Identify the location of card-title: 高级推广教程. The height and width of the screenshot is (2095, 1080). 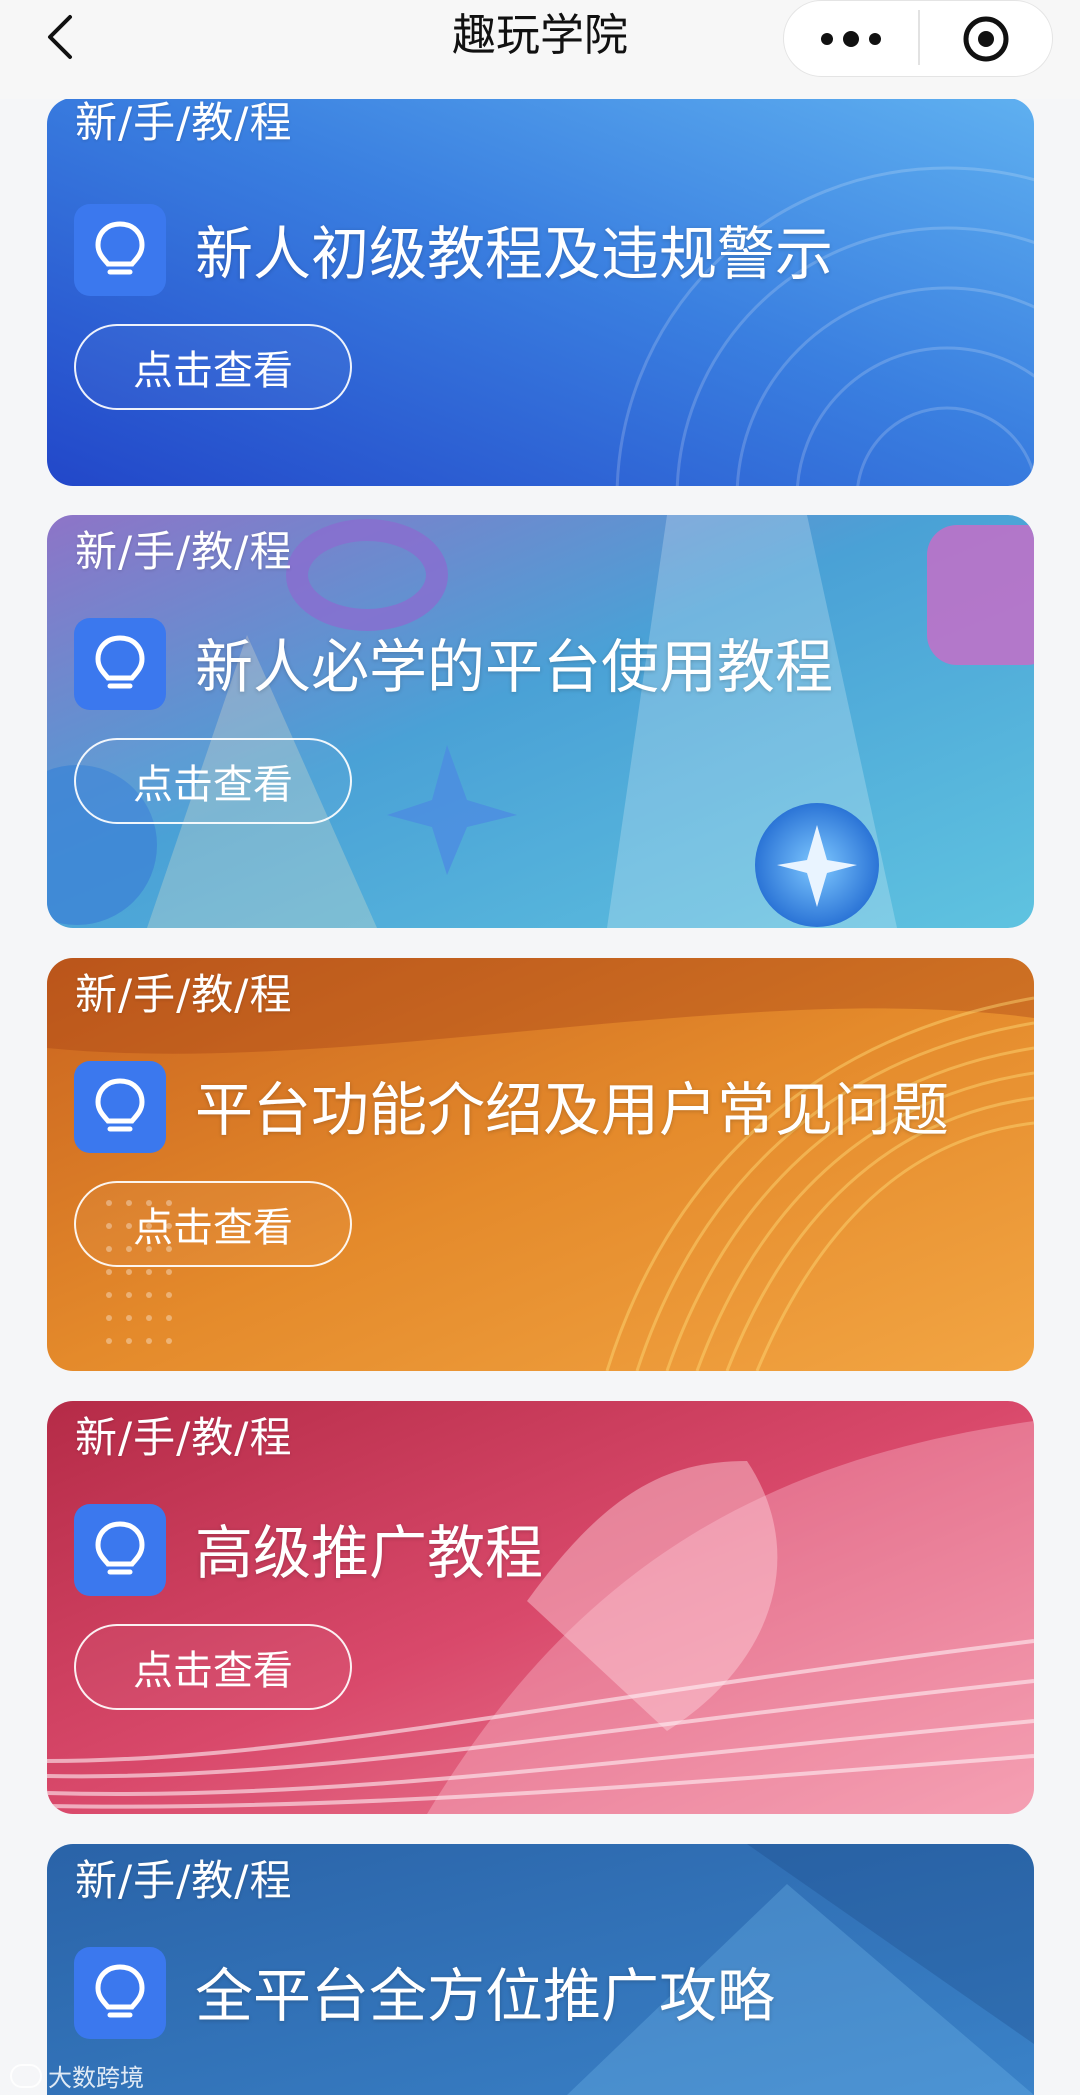
(369, 1553).